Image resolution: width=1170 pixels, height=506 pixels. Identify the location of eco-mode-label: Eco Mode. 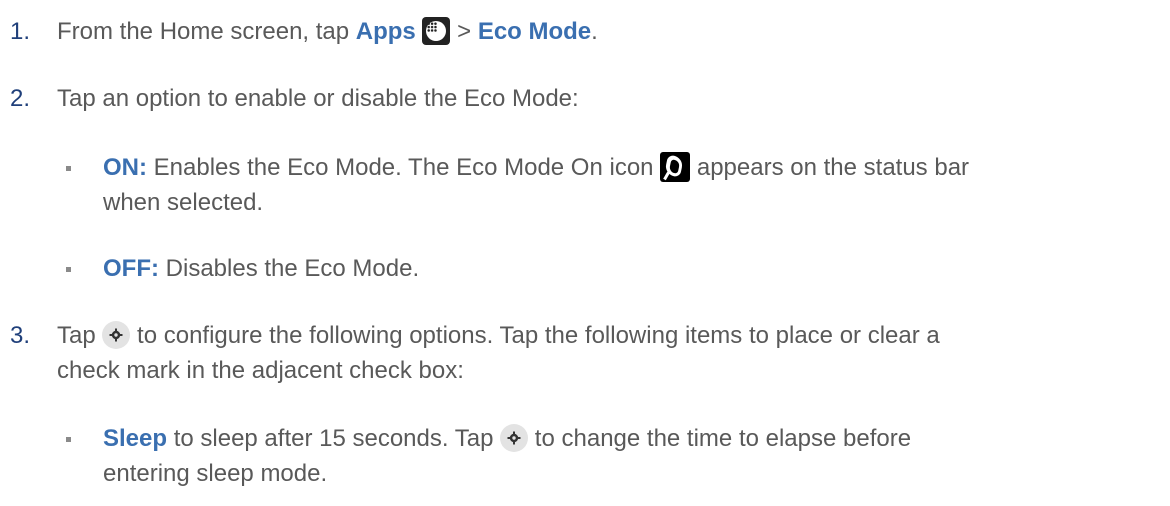
(534, 31).